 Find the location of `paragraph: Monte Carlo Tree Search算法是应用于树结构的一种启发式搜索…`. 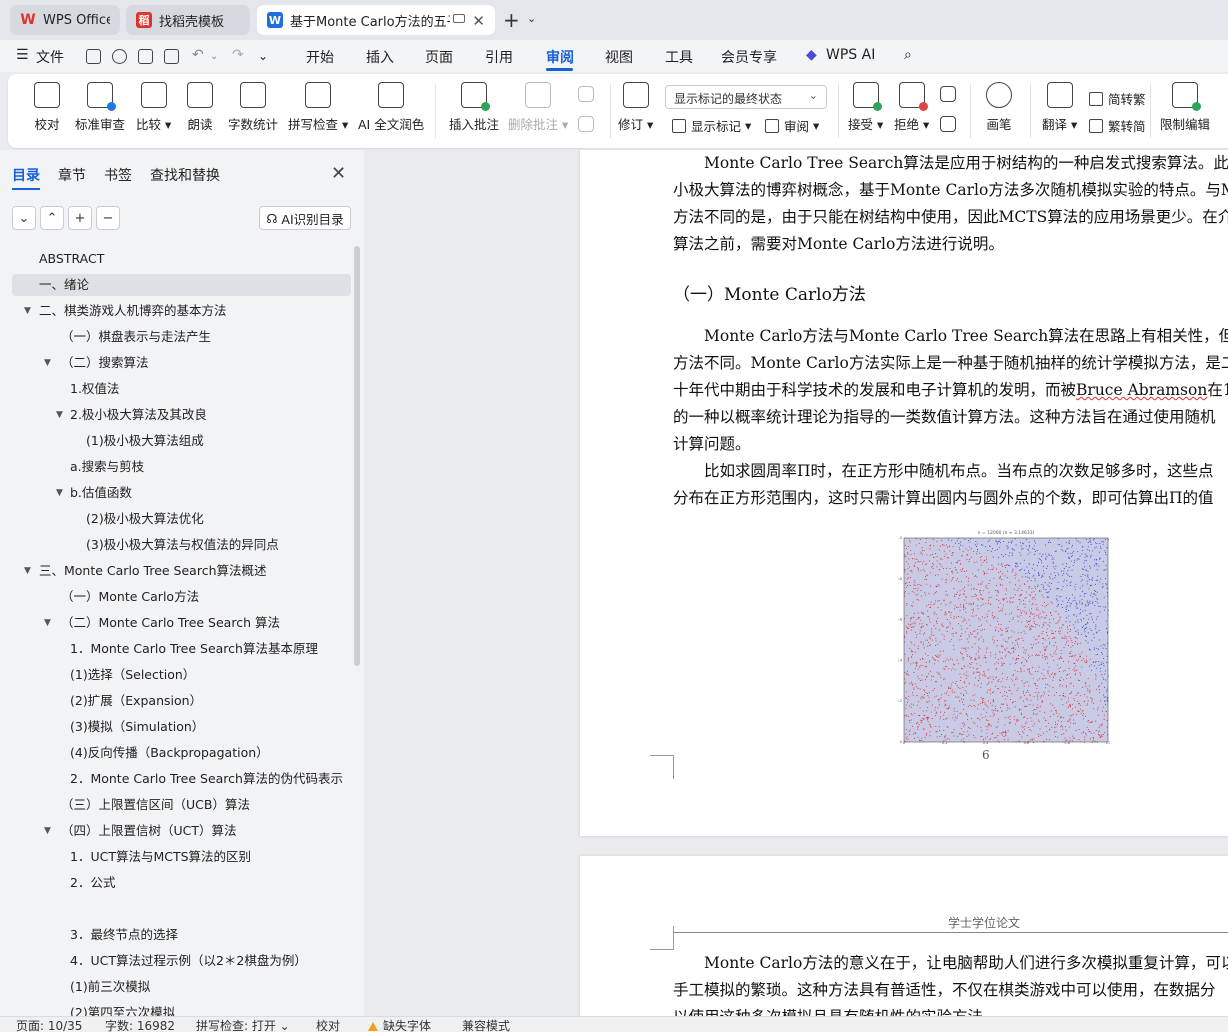

paragraph: Monte Carlo Tree Search算法是应用于树结构的一种启发式搜索… is located at coordinates (950, 204).